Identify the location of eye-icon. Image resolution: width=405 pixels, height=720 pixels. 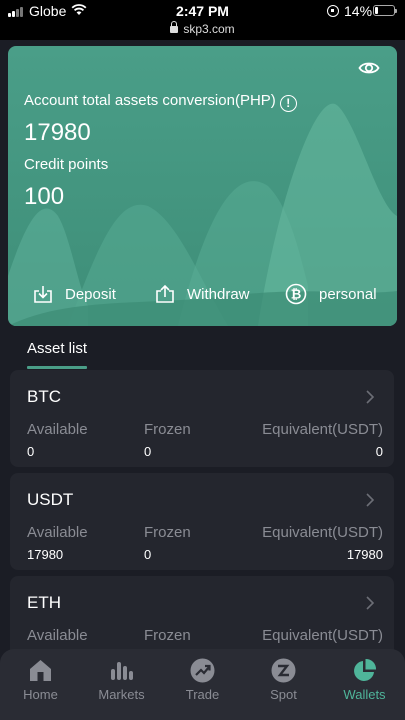
(369, 68).